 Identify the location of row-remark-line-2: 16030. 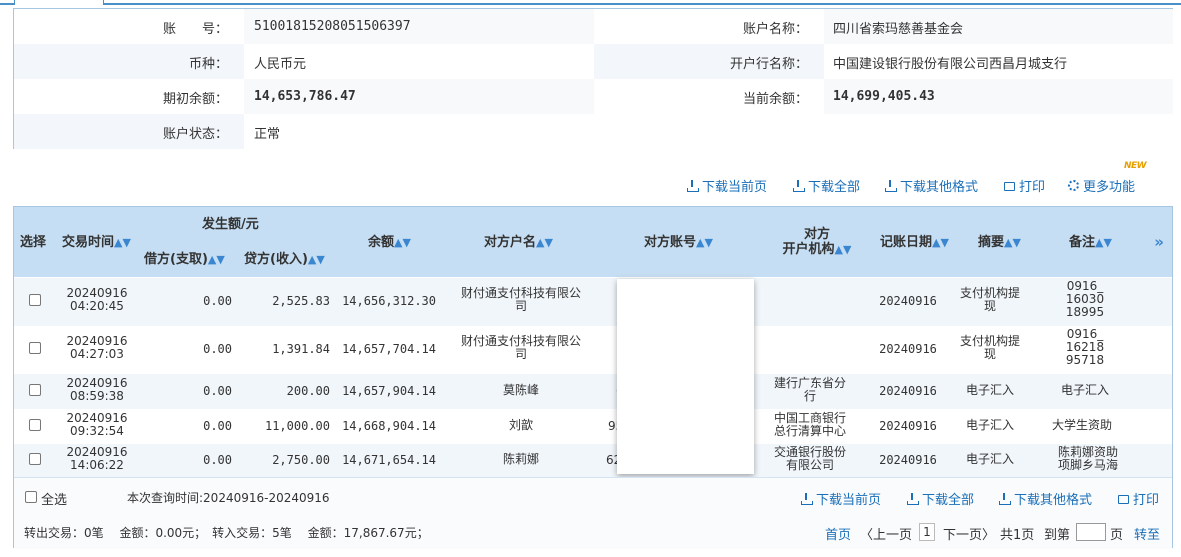
(1085, 299).